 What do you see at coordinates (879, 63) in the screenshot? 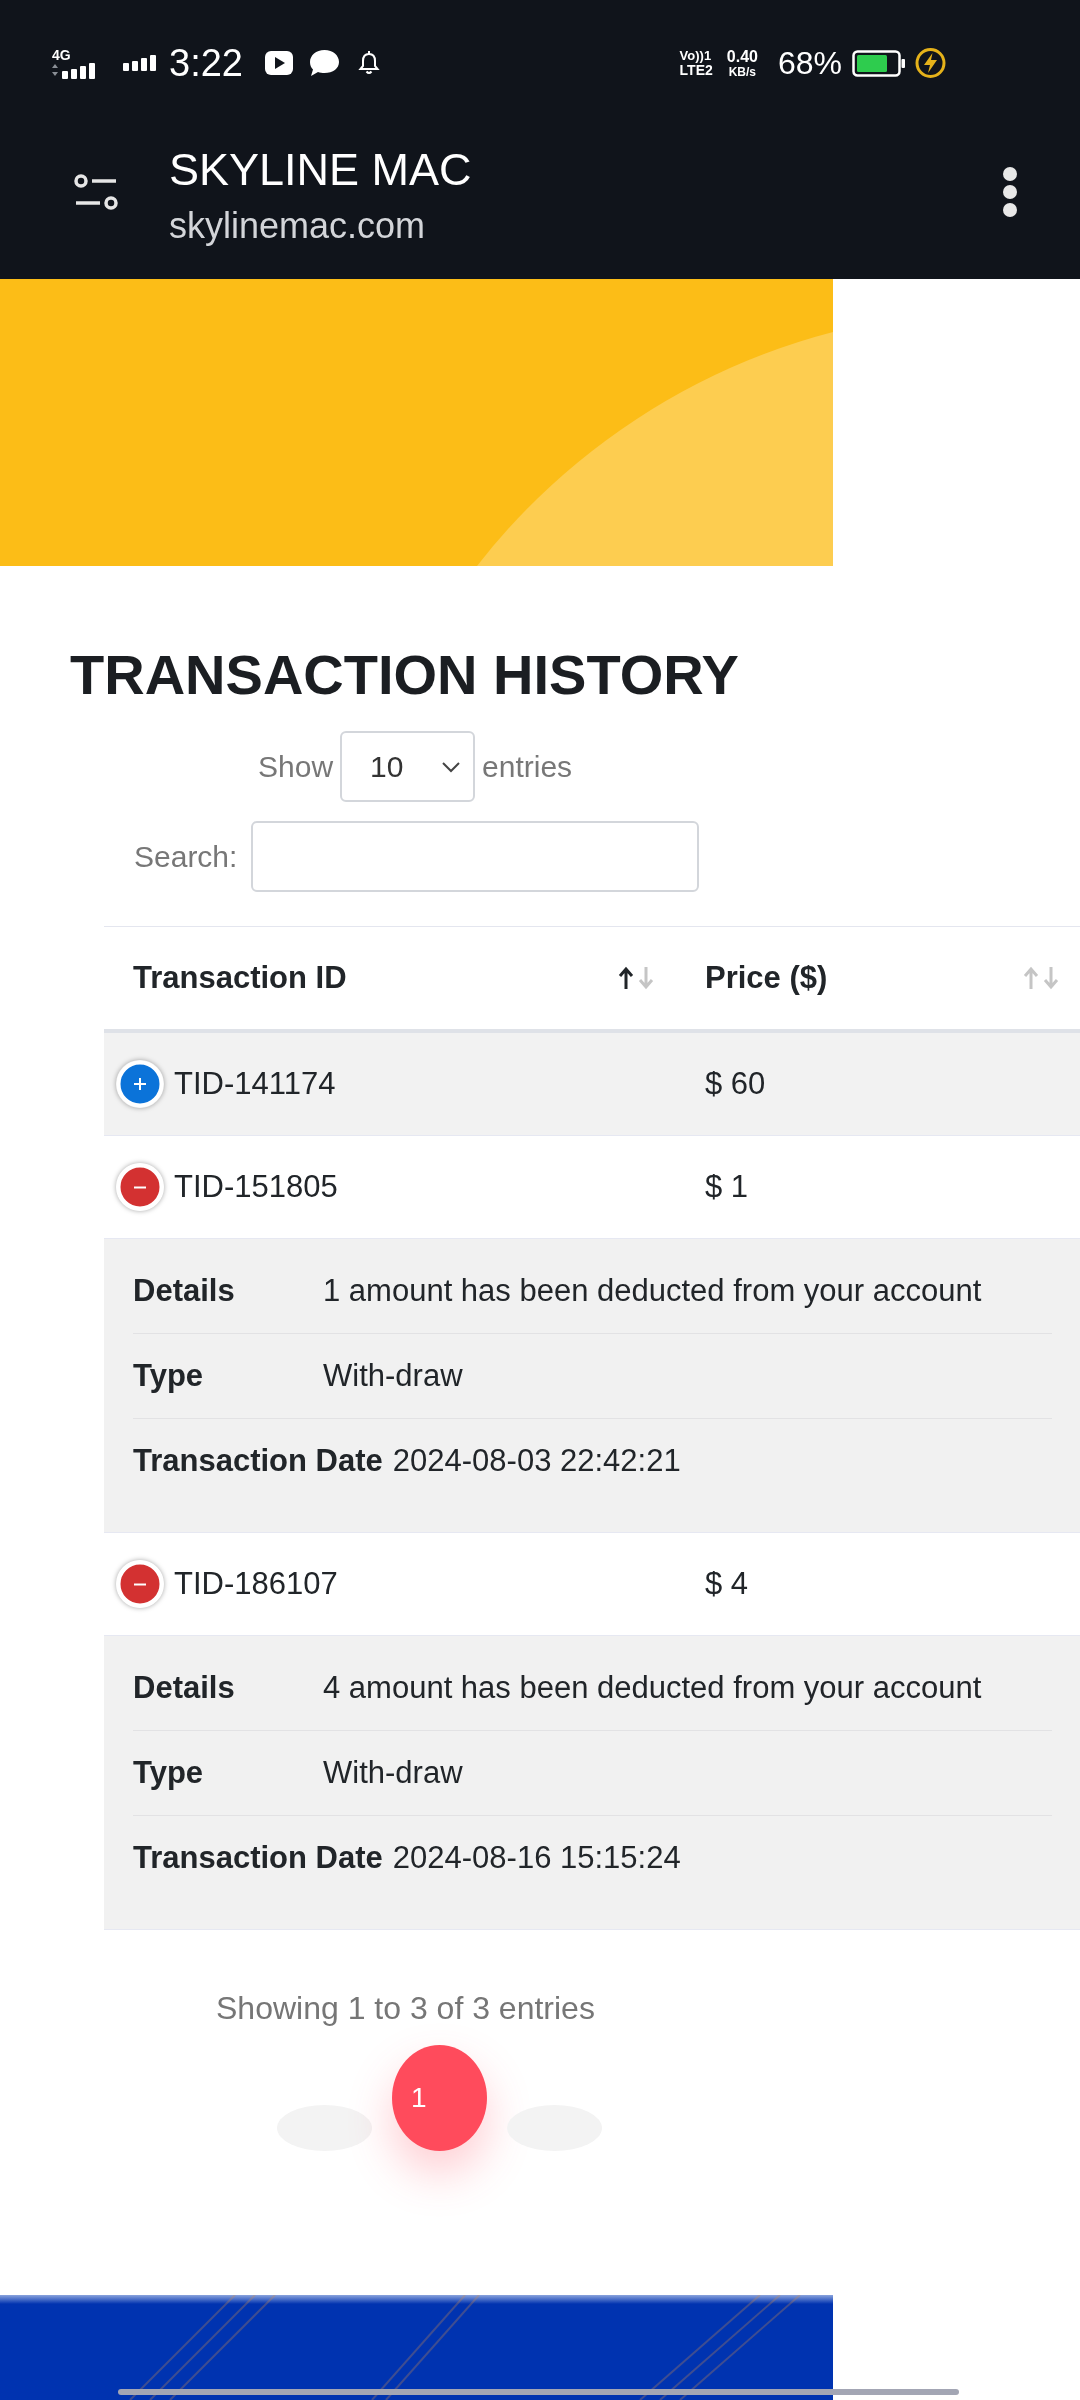
I see `battery-icon` at bounding box center [879, 63].